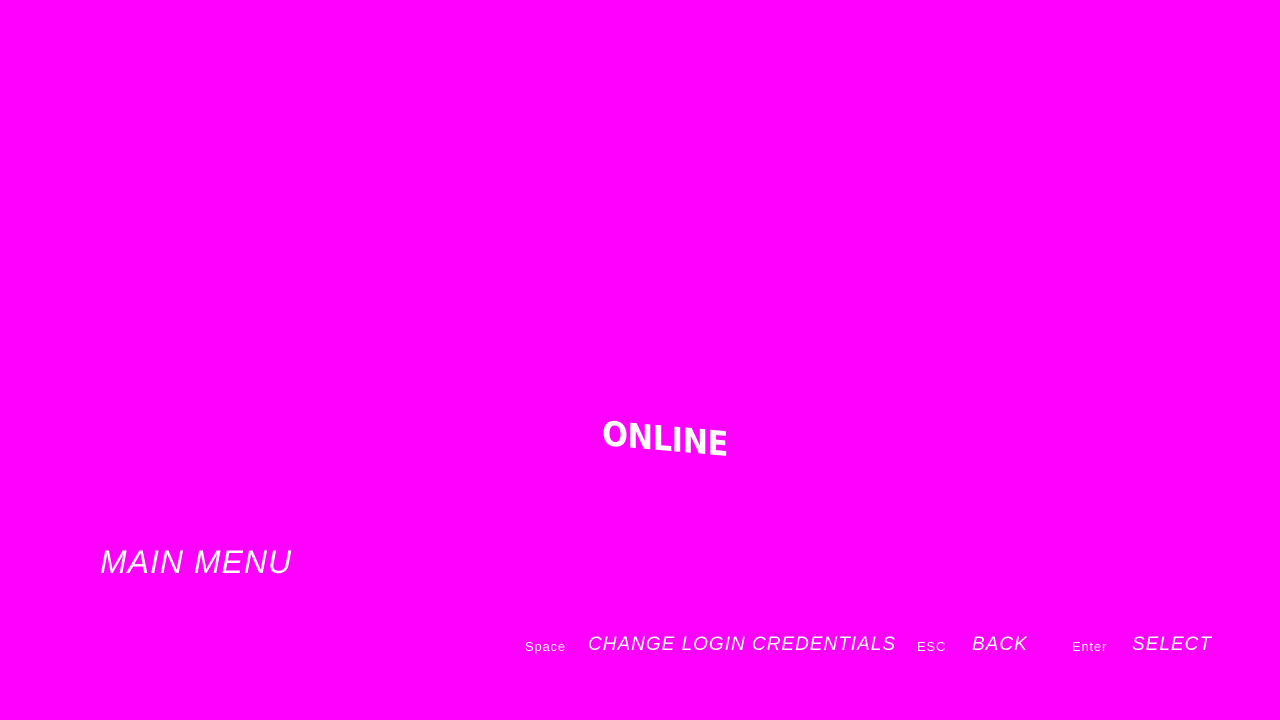 The width and height of the screenshot is (1280, 720). What do you see at coordinates (545, 646) in the screenshot?
I see `space-key-hint: Space` at bounding box center [545, 646].